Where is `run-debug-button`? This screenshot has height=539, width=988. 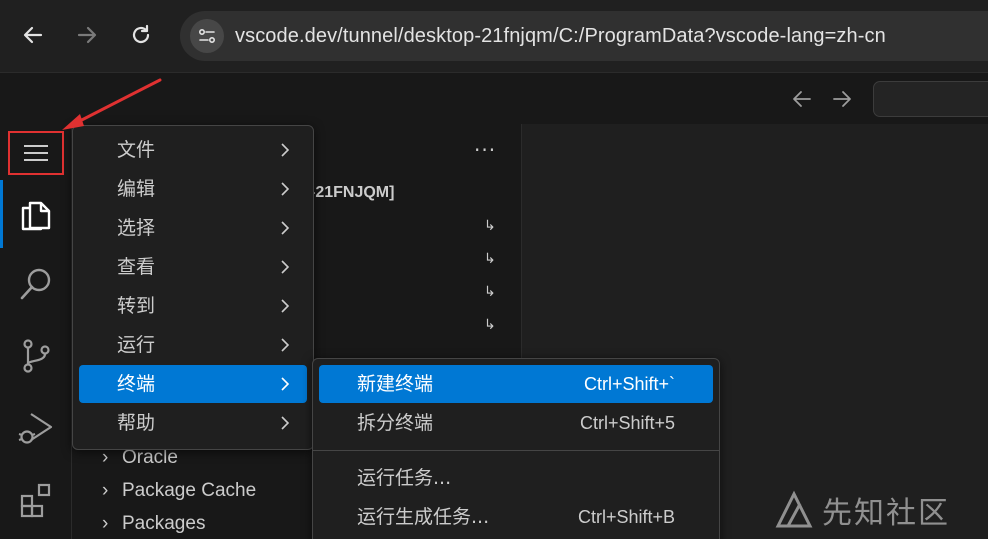 run-debug-button is located at coordinates (36, 428).